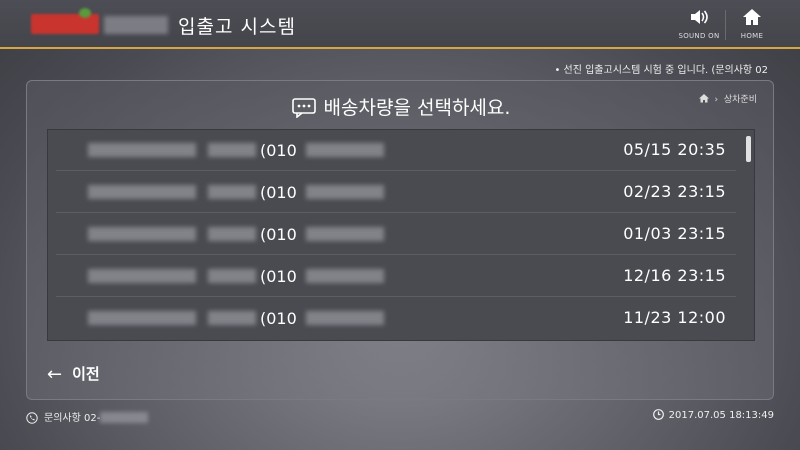  What do you see at coordinates (396, 276) in the screenshot?
I see `list-item: (010 12/16 23:15` at bounding box center [396, 276].